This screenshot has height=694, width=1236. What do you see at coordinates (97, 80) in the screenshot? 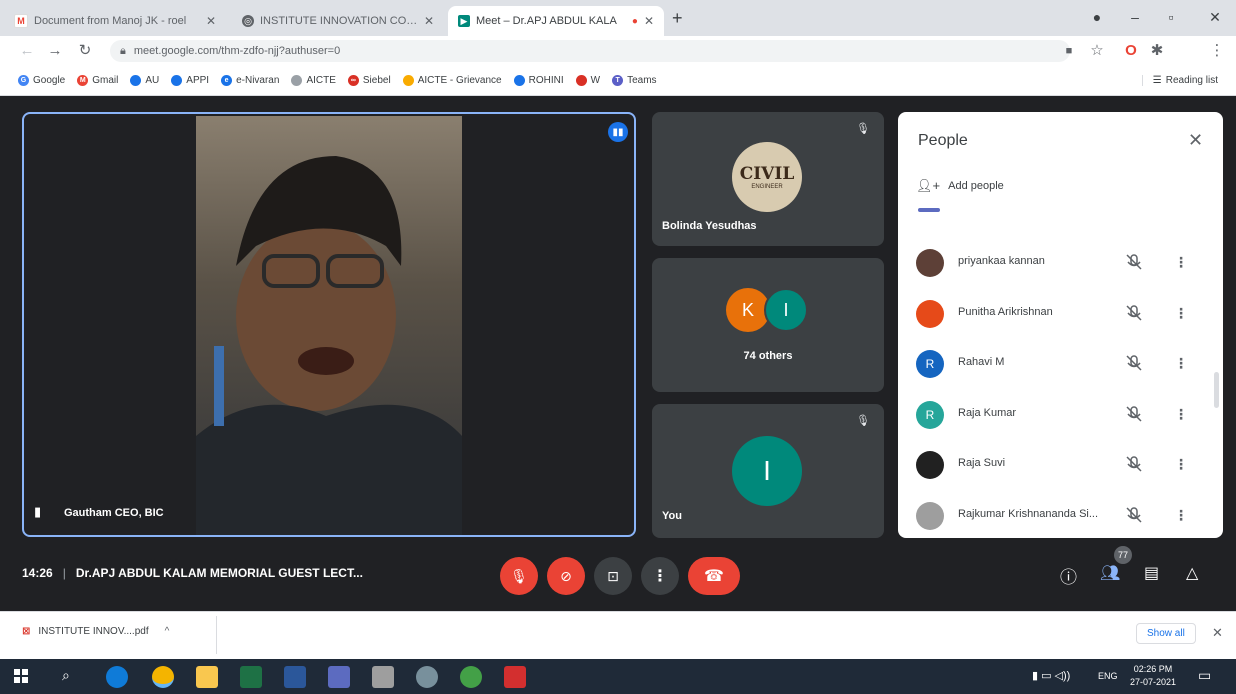
I see `bookmark-gmail: M Gmail` at bounding box center [97, 80].